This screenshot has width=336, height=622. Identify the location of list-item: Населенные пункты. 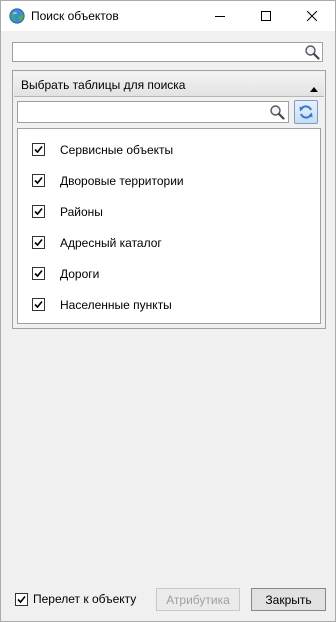
(168, 305).